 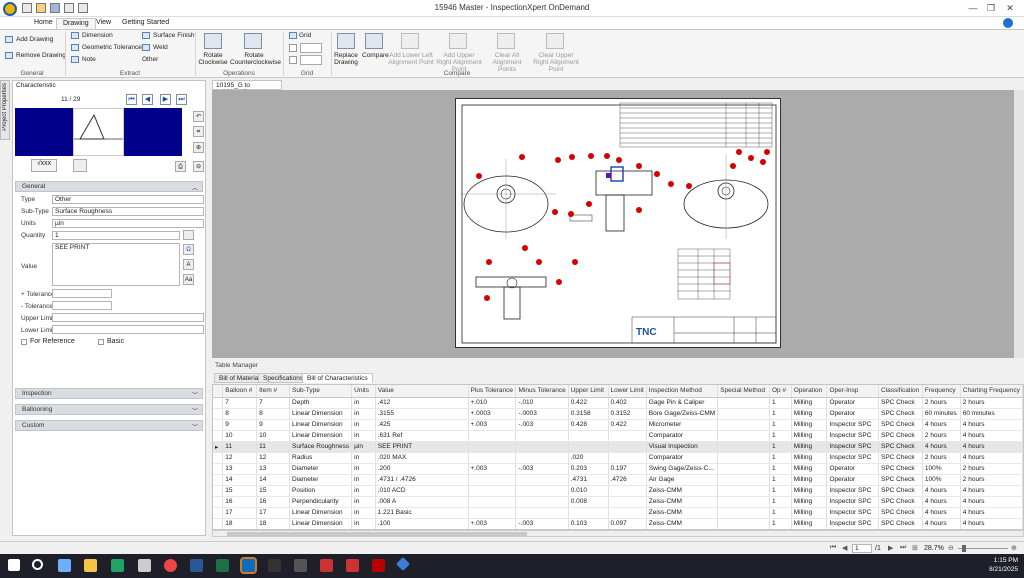 What do you see at coordinates (588, 425) in the screenshot?
I see `table-cell: 0.428` at bounding box center [588, 425].